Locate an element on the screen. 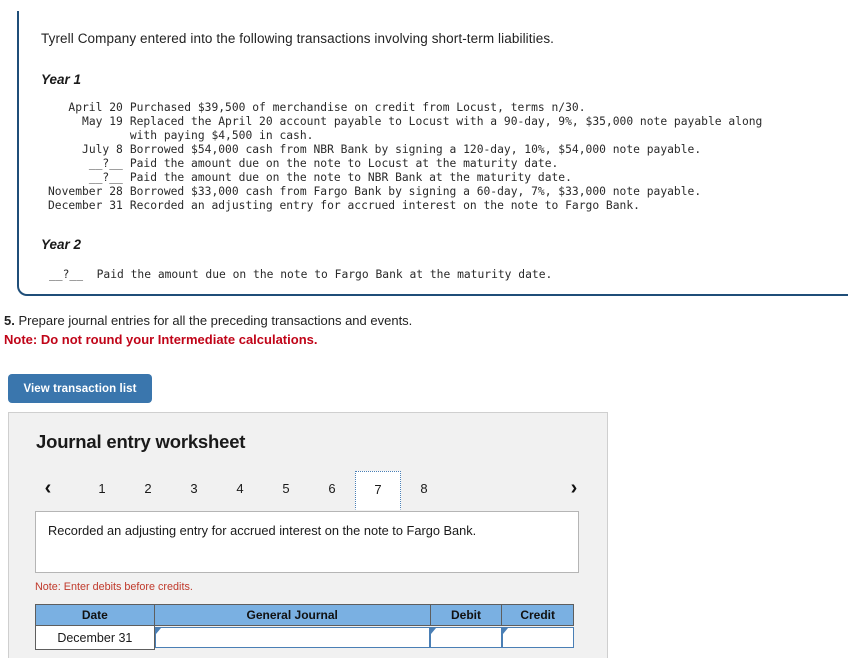 This screenshot has width=848, height=658. debit-input is located at coordinates (466, 638).